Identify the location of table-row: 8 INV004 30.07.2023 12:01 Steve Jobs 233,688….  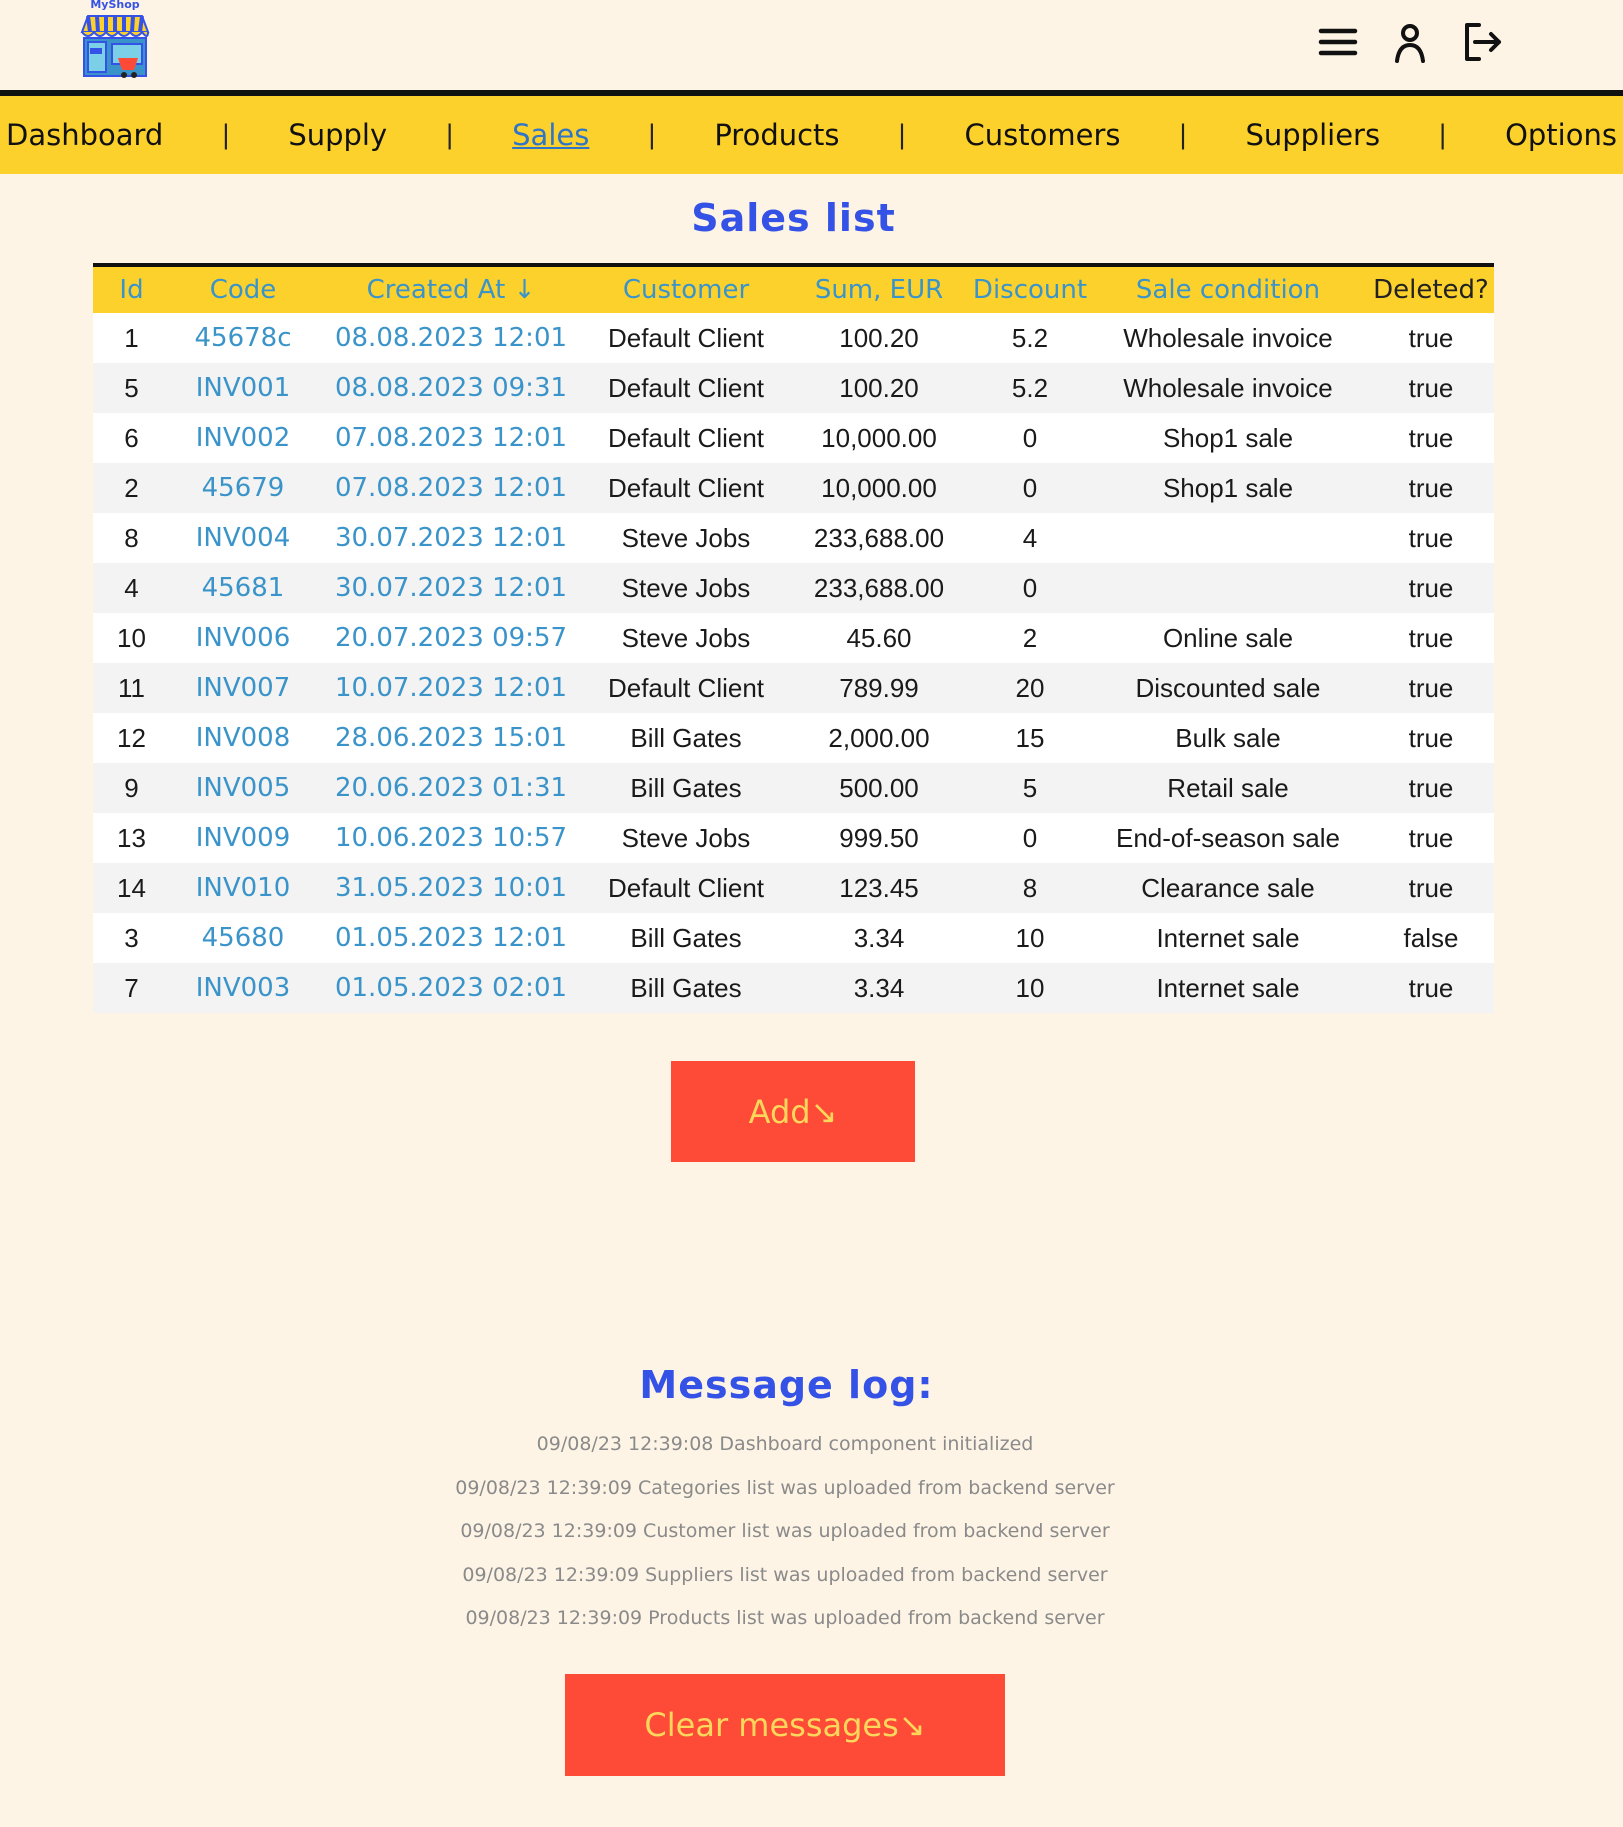
(793, 538).